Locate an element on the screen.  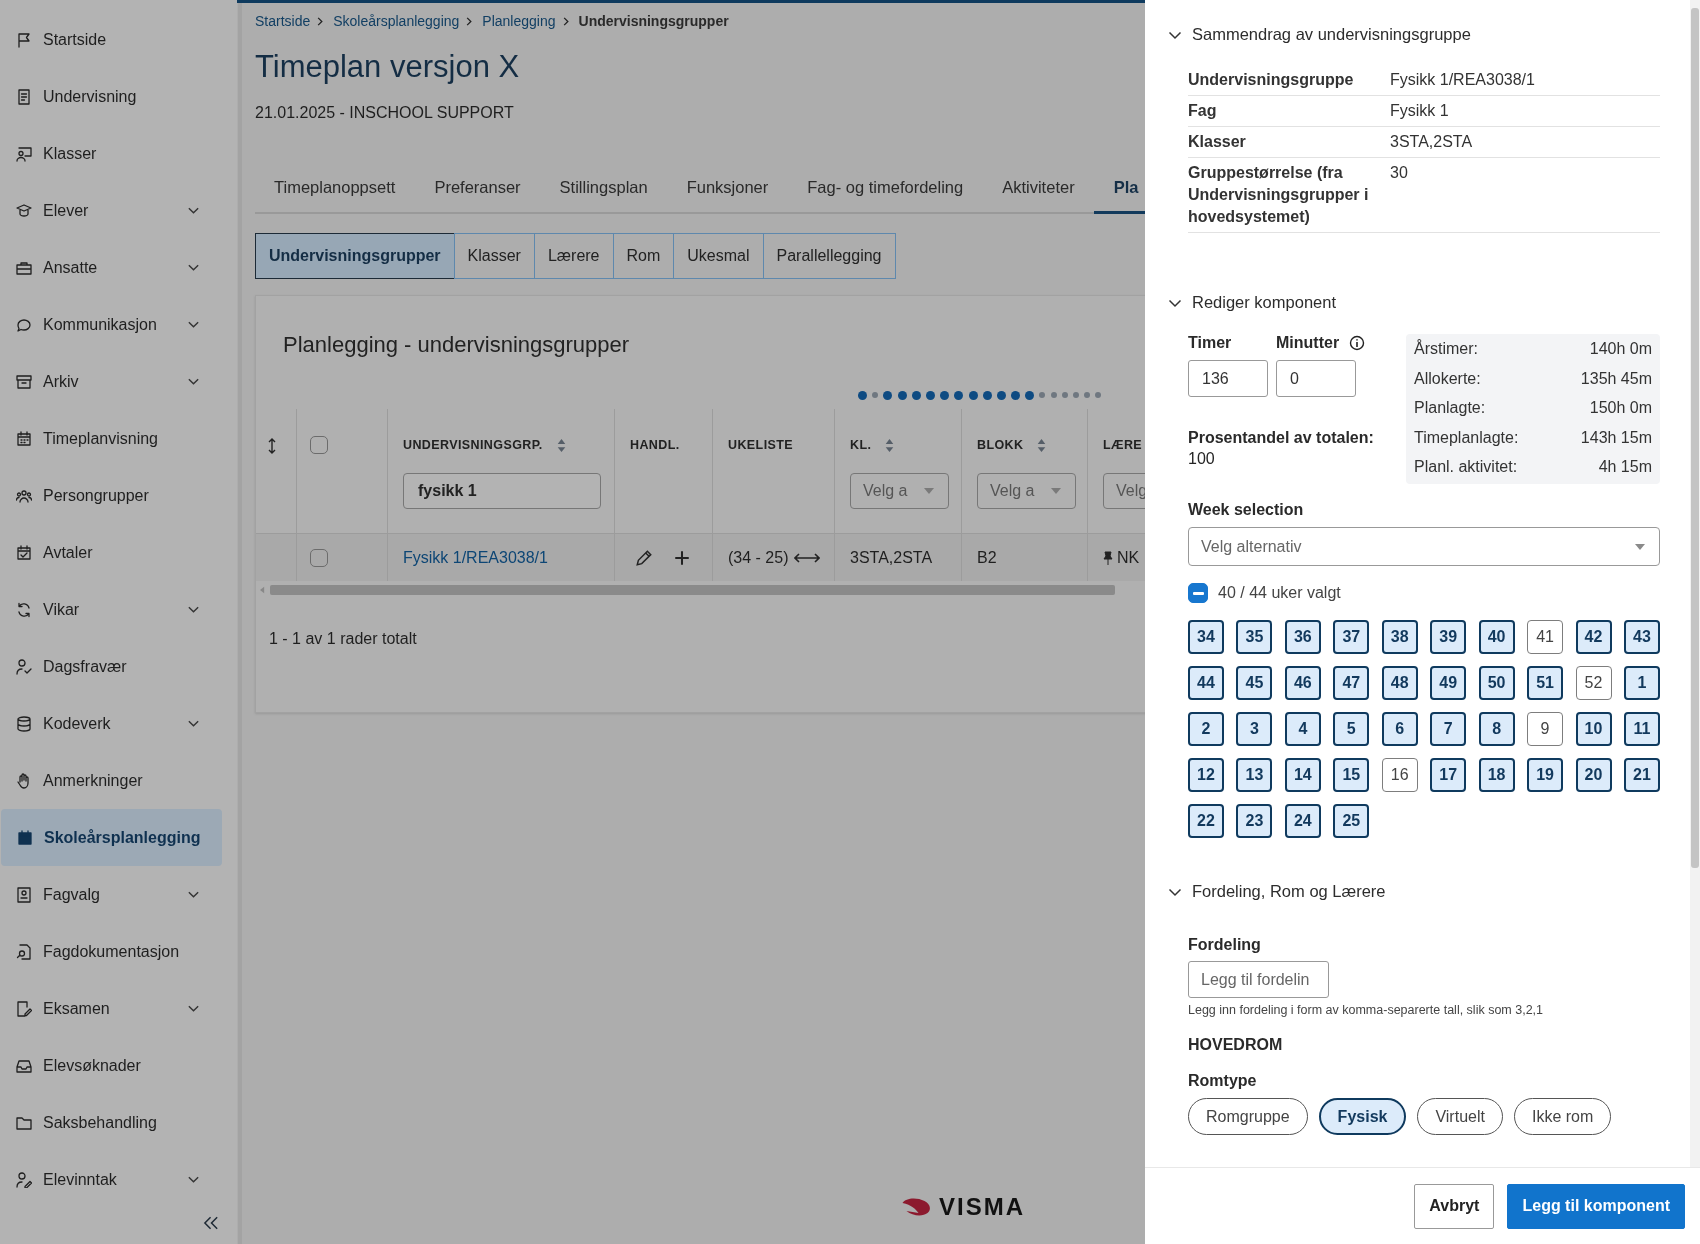
double-arrow-icon is located at coordinates (807, 557).